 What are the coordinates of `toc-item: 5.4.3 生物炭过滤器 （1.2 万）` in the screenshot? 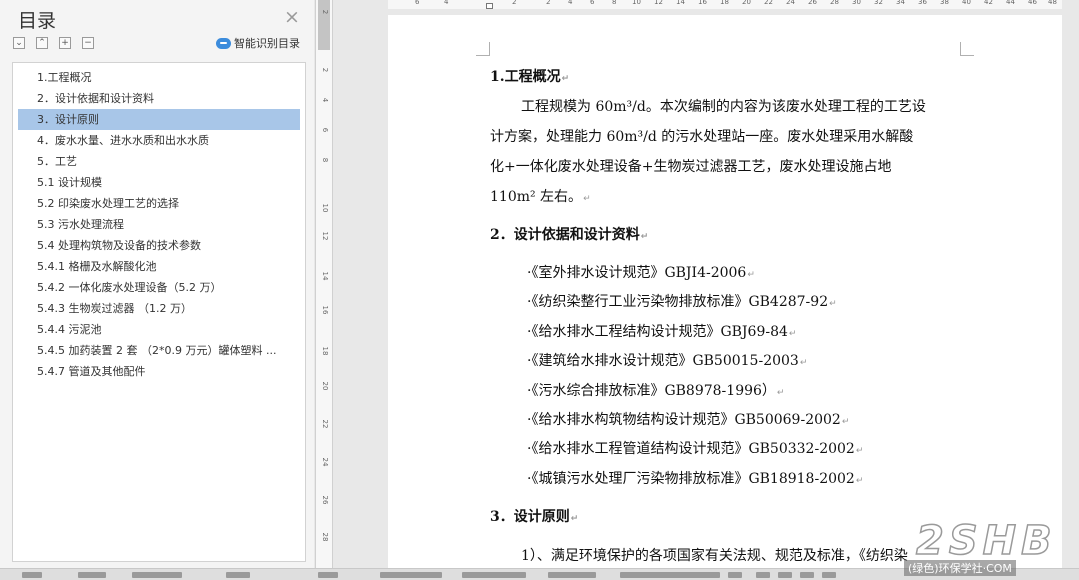 It's located at (159, 308).